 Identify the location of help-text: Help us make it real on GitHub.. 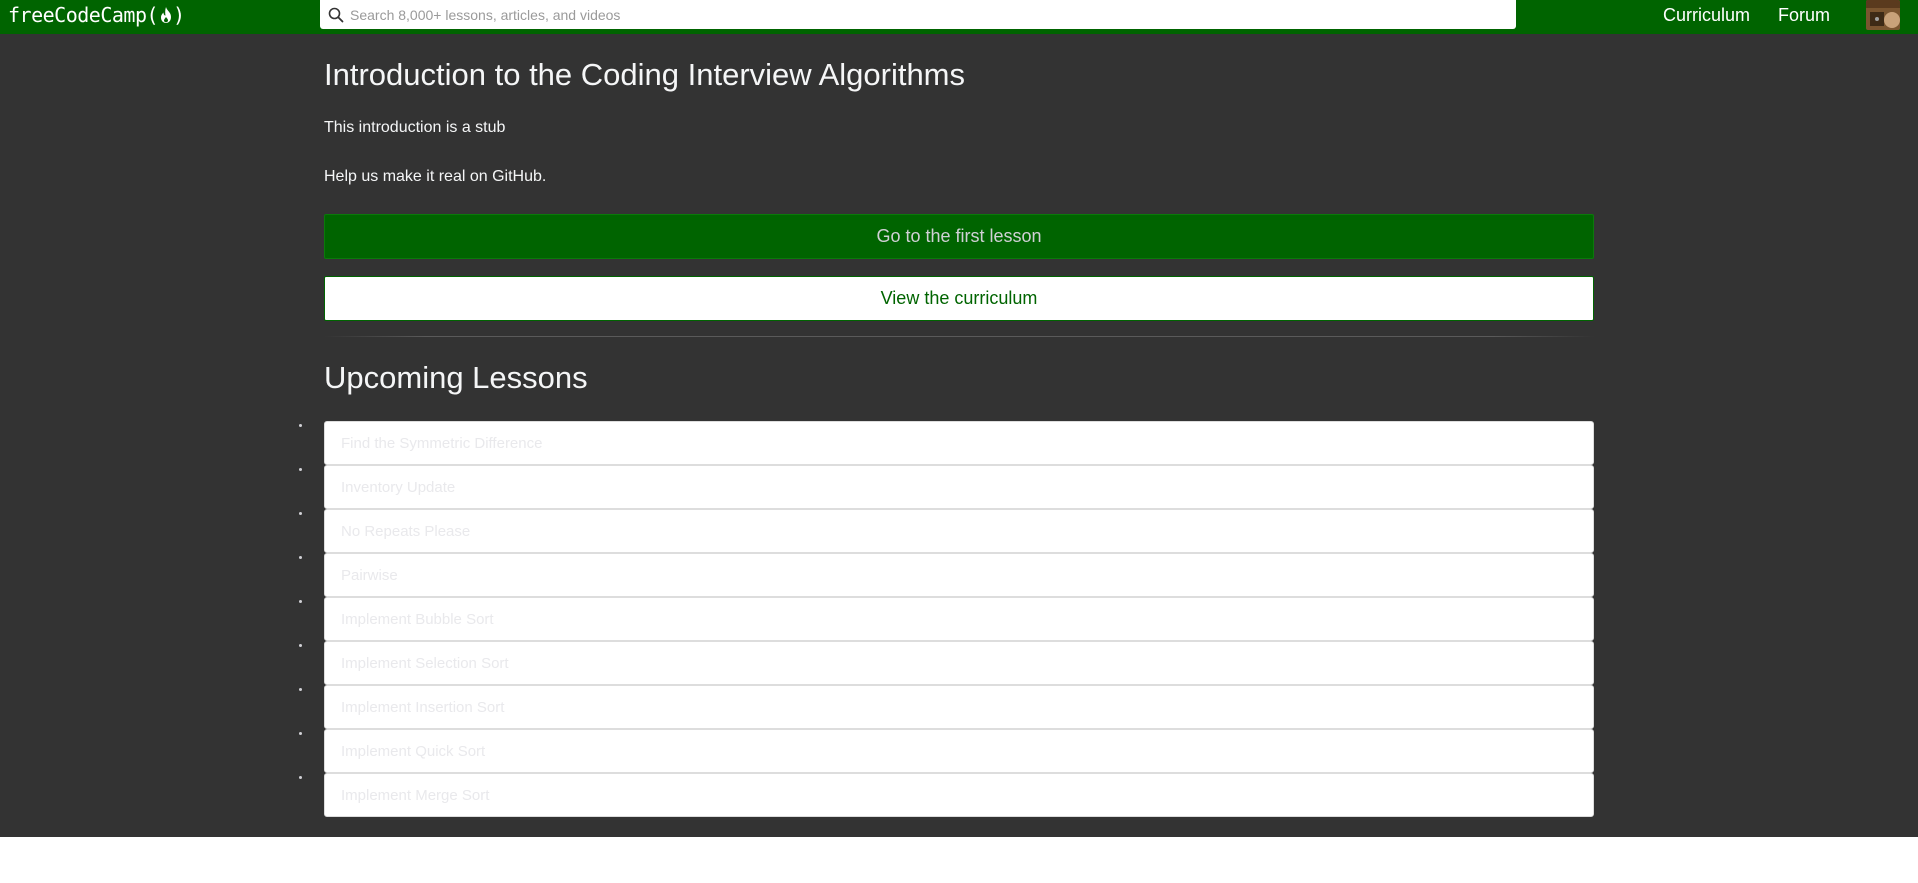
(435, 176).